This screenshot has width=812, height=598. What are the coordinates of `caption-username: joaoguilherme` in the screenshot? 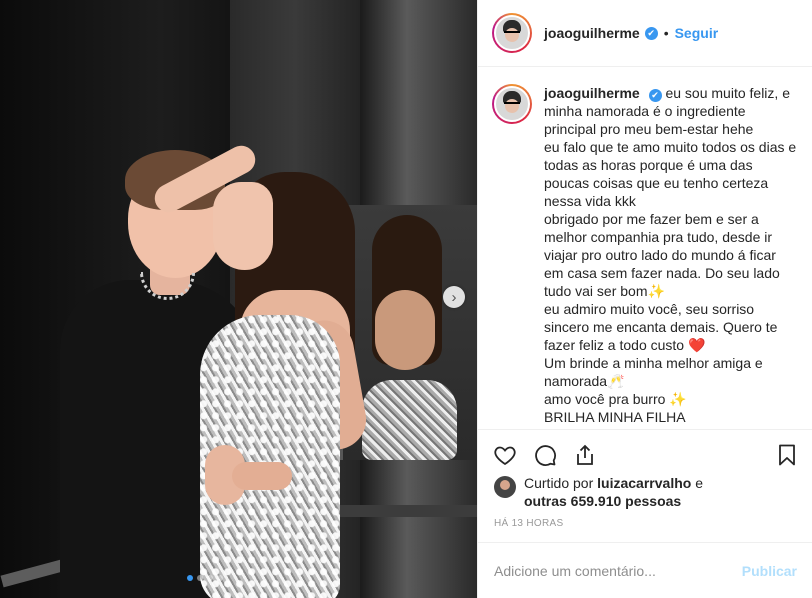 It's located at (592, 93).